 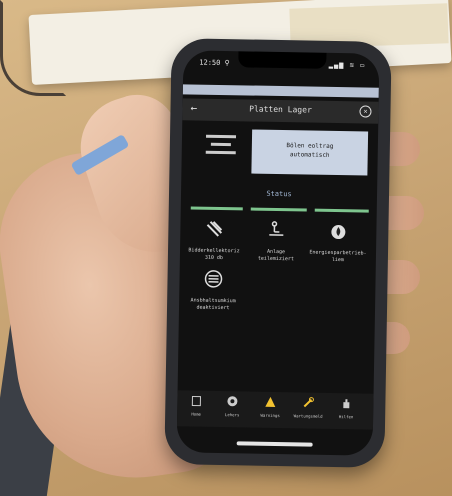 What do you see at coordinates (213, 308) in the screenshot?
I see `tile-4-line2: deaktiviert` at bounding box center [213, 308].